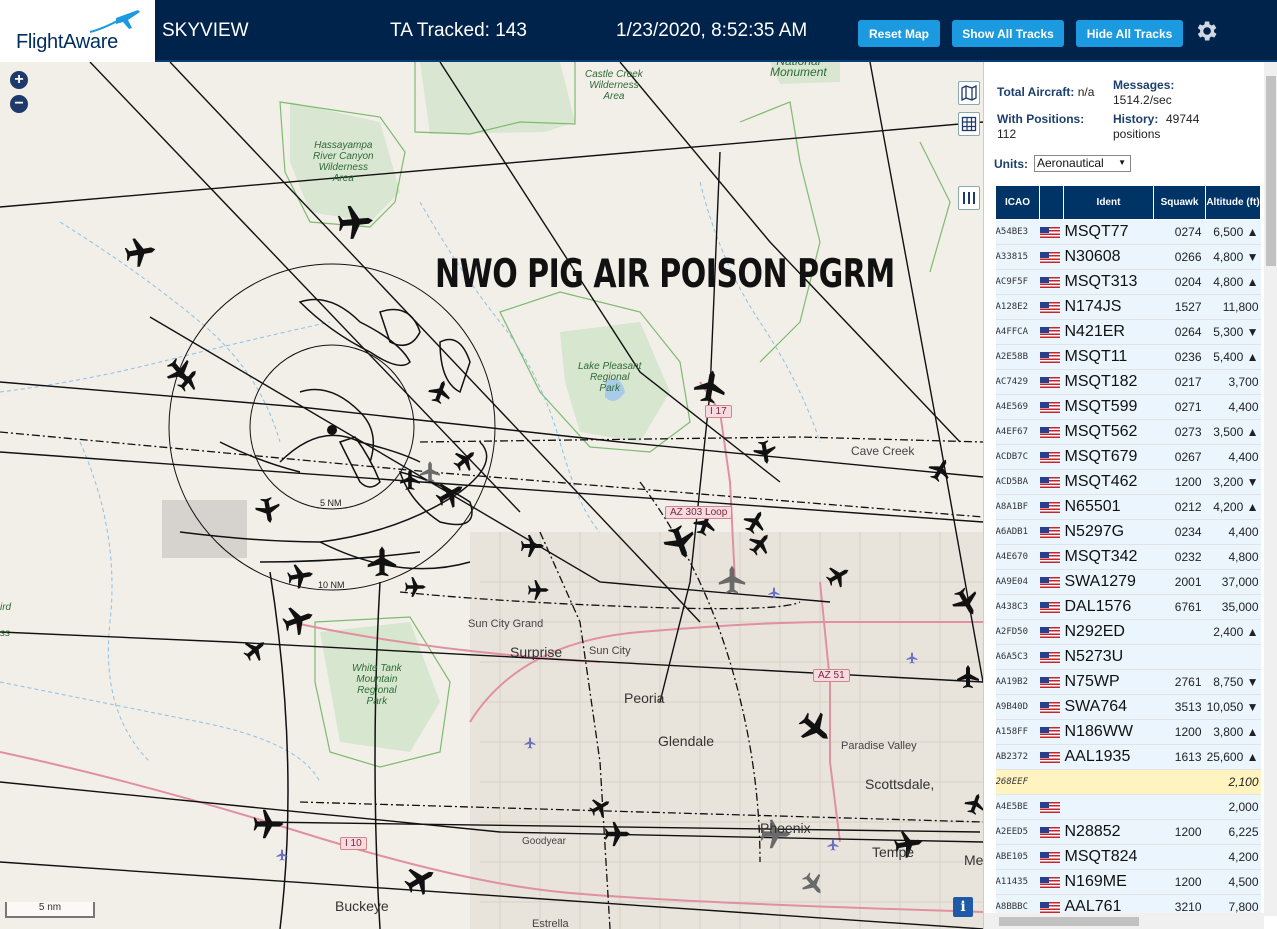 Image resolution: width=1277 pixels, height=929 pixels. I want to click on column-toggle-button, so click(969, 198).